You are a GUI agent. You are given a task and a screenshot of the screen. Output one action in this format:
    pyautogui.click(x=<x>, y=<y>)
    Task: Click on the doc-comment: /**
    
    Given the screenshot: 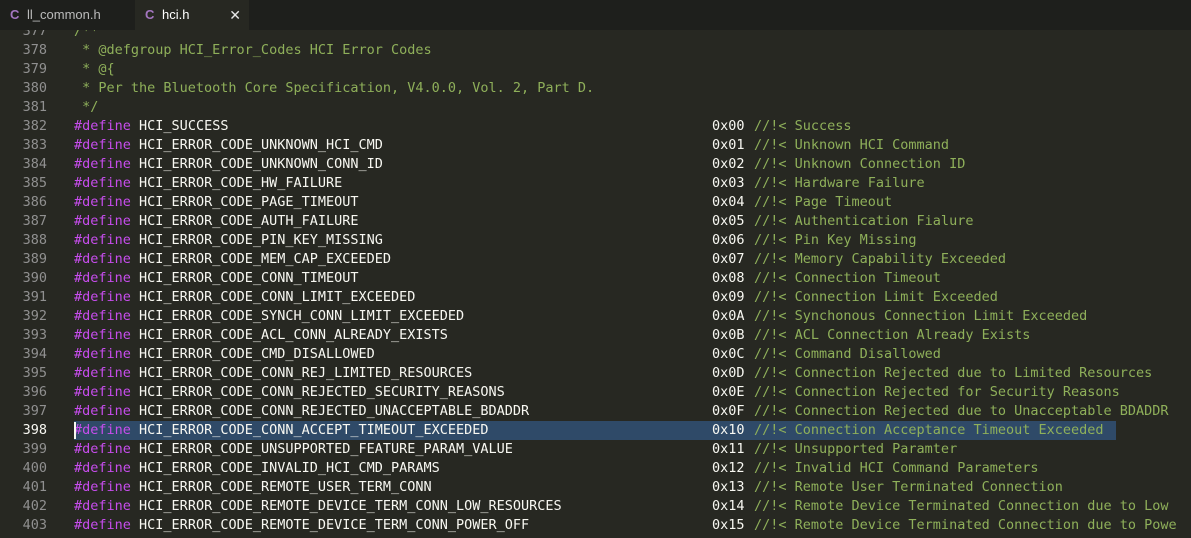 What is the action you would take?
    pyautogui.click(x=86, y=34)
    